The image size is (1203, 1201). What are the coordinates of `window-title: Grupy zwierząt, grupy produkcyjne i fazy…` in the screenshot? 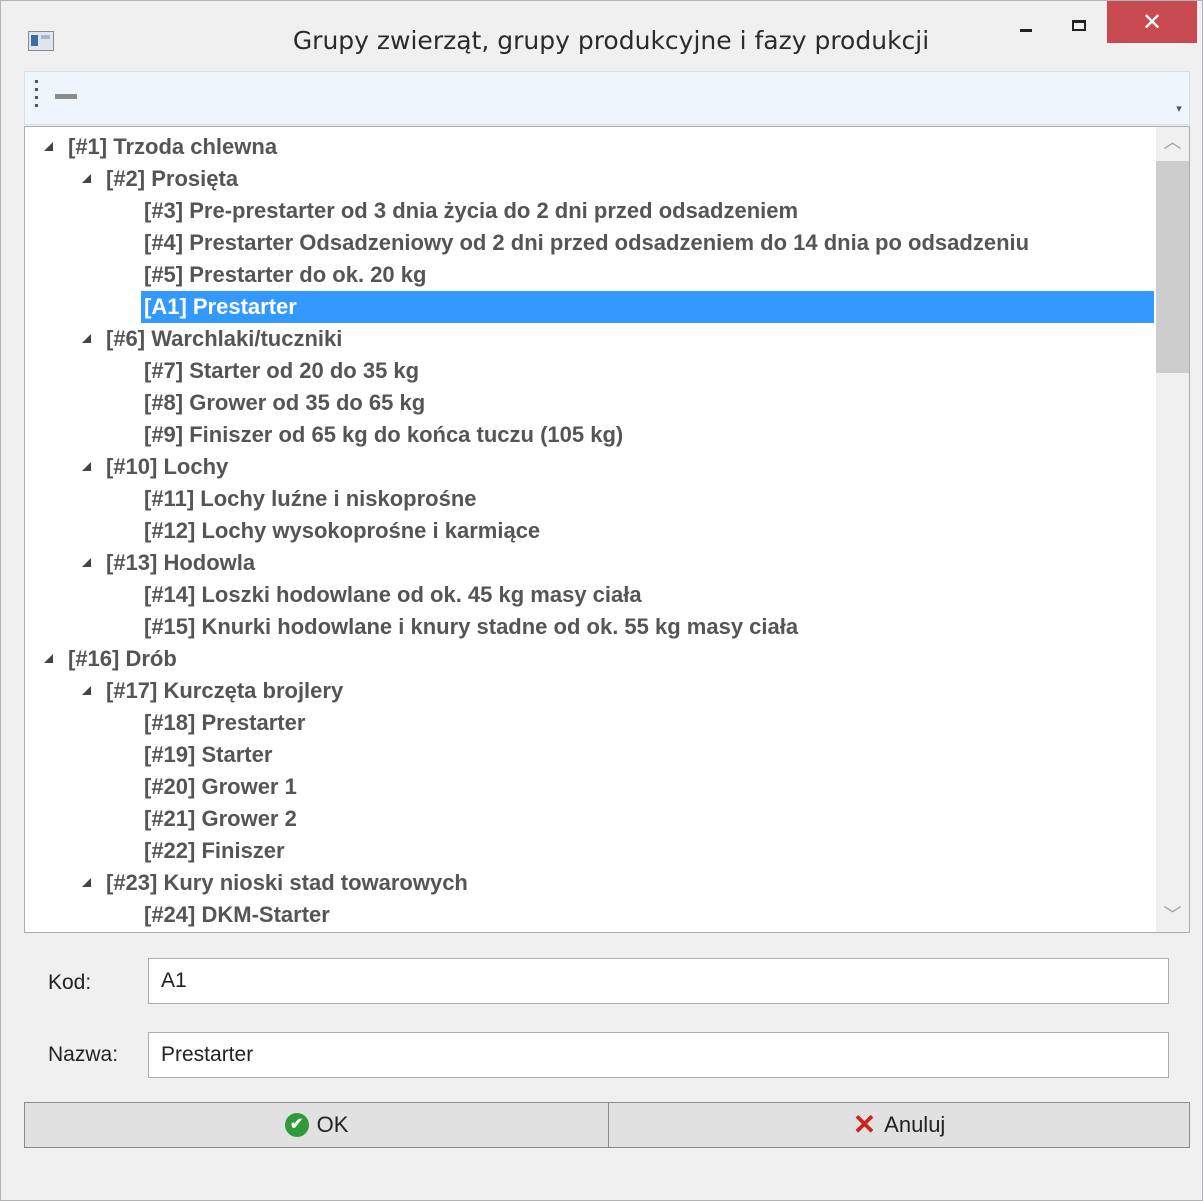 It's located at (611, 40).